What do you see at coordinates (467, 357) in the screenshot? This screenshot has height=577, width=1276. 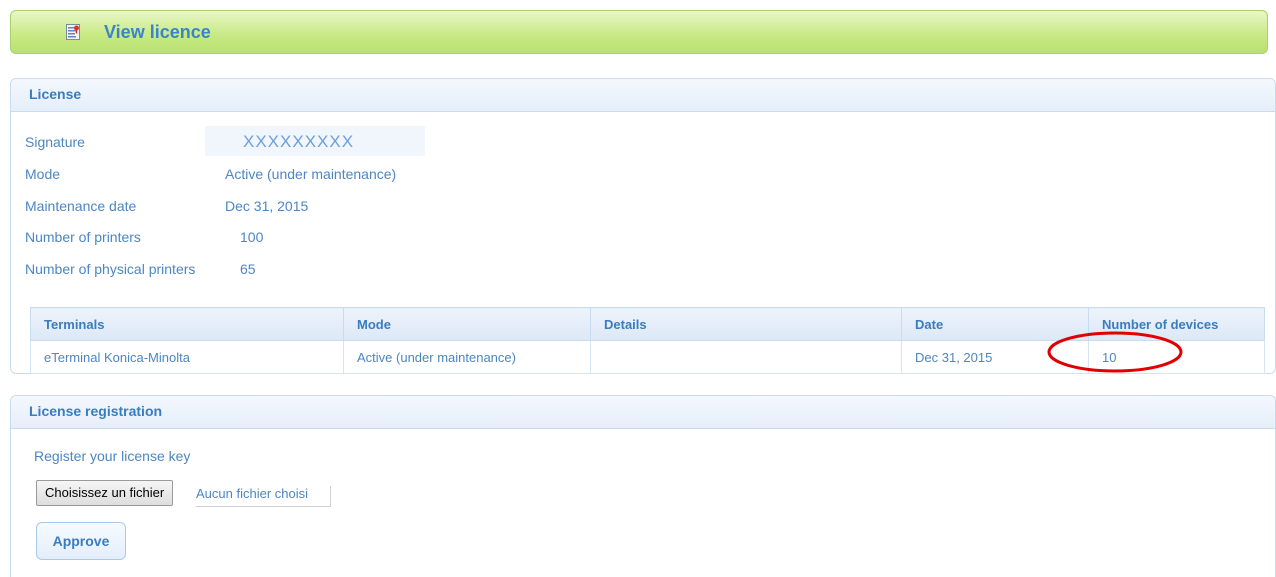 I see `cell-mode: Active (under maintenance)` at bounding box center [467, 357].